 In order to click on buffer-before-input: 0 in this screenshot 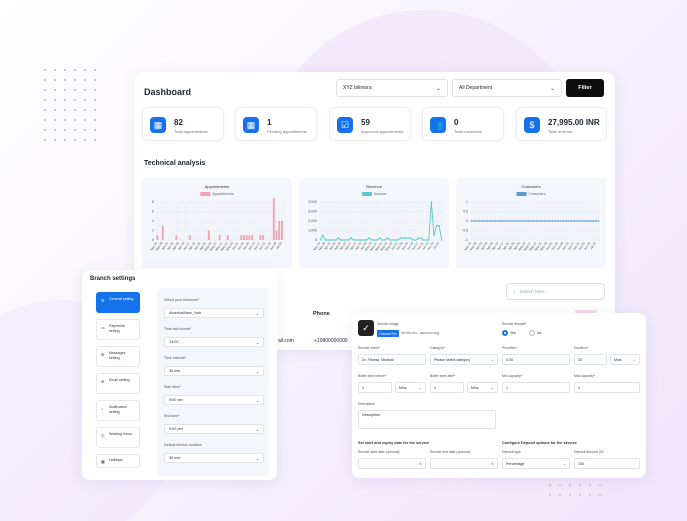, I will do `click(375, 387)`.